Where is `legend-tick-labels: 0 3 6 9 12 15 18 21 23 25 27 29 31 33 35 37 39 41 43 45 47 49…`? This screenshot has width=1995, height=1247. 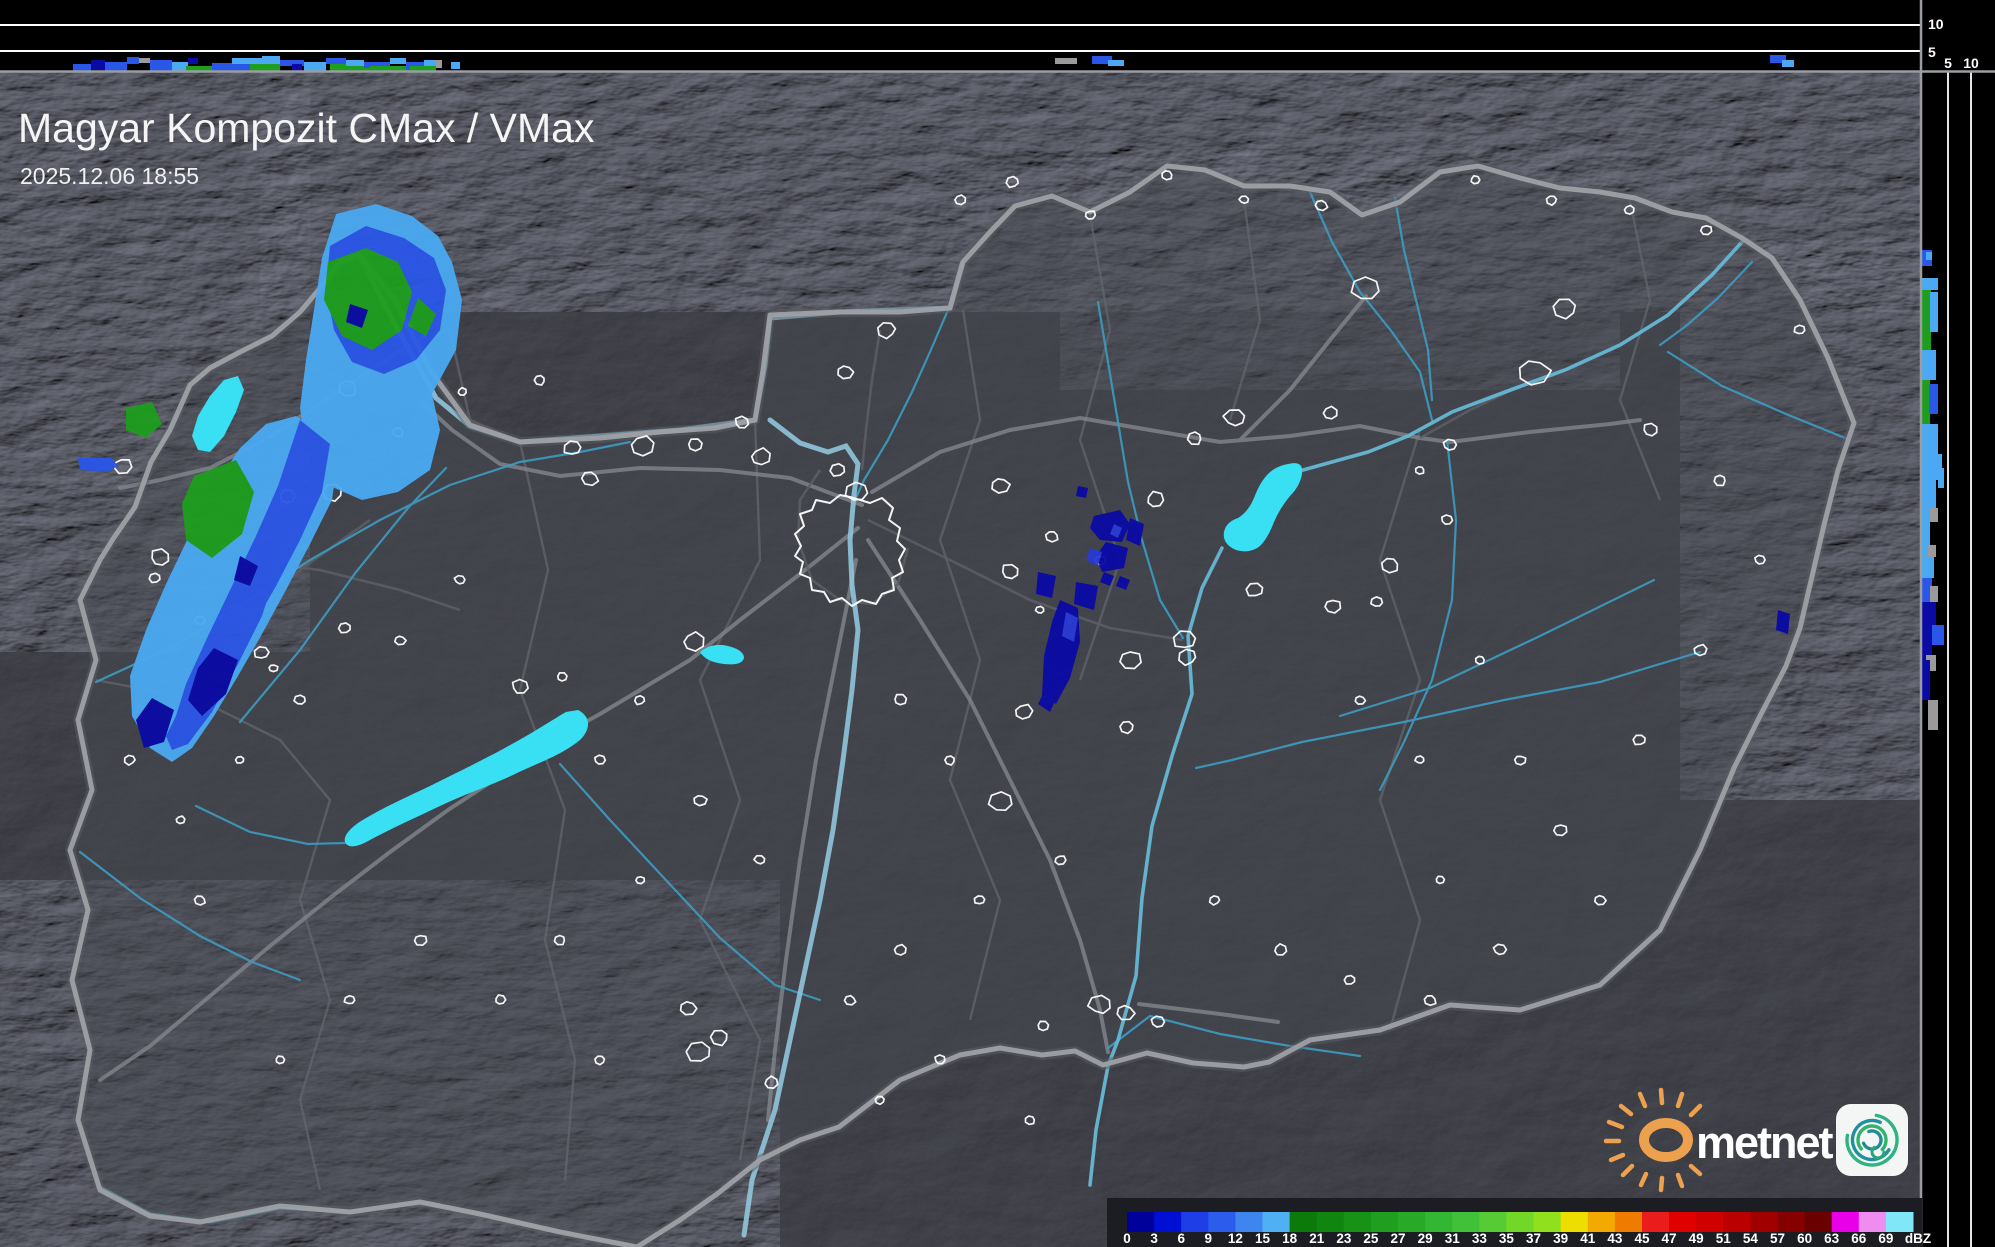
legend-tick-labels: 0 3 6 9 12 15 18 21 23 25 27 29 31 33 35 37 39 41 43 45 47 49… is located at coordinates (1508, 1238).